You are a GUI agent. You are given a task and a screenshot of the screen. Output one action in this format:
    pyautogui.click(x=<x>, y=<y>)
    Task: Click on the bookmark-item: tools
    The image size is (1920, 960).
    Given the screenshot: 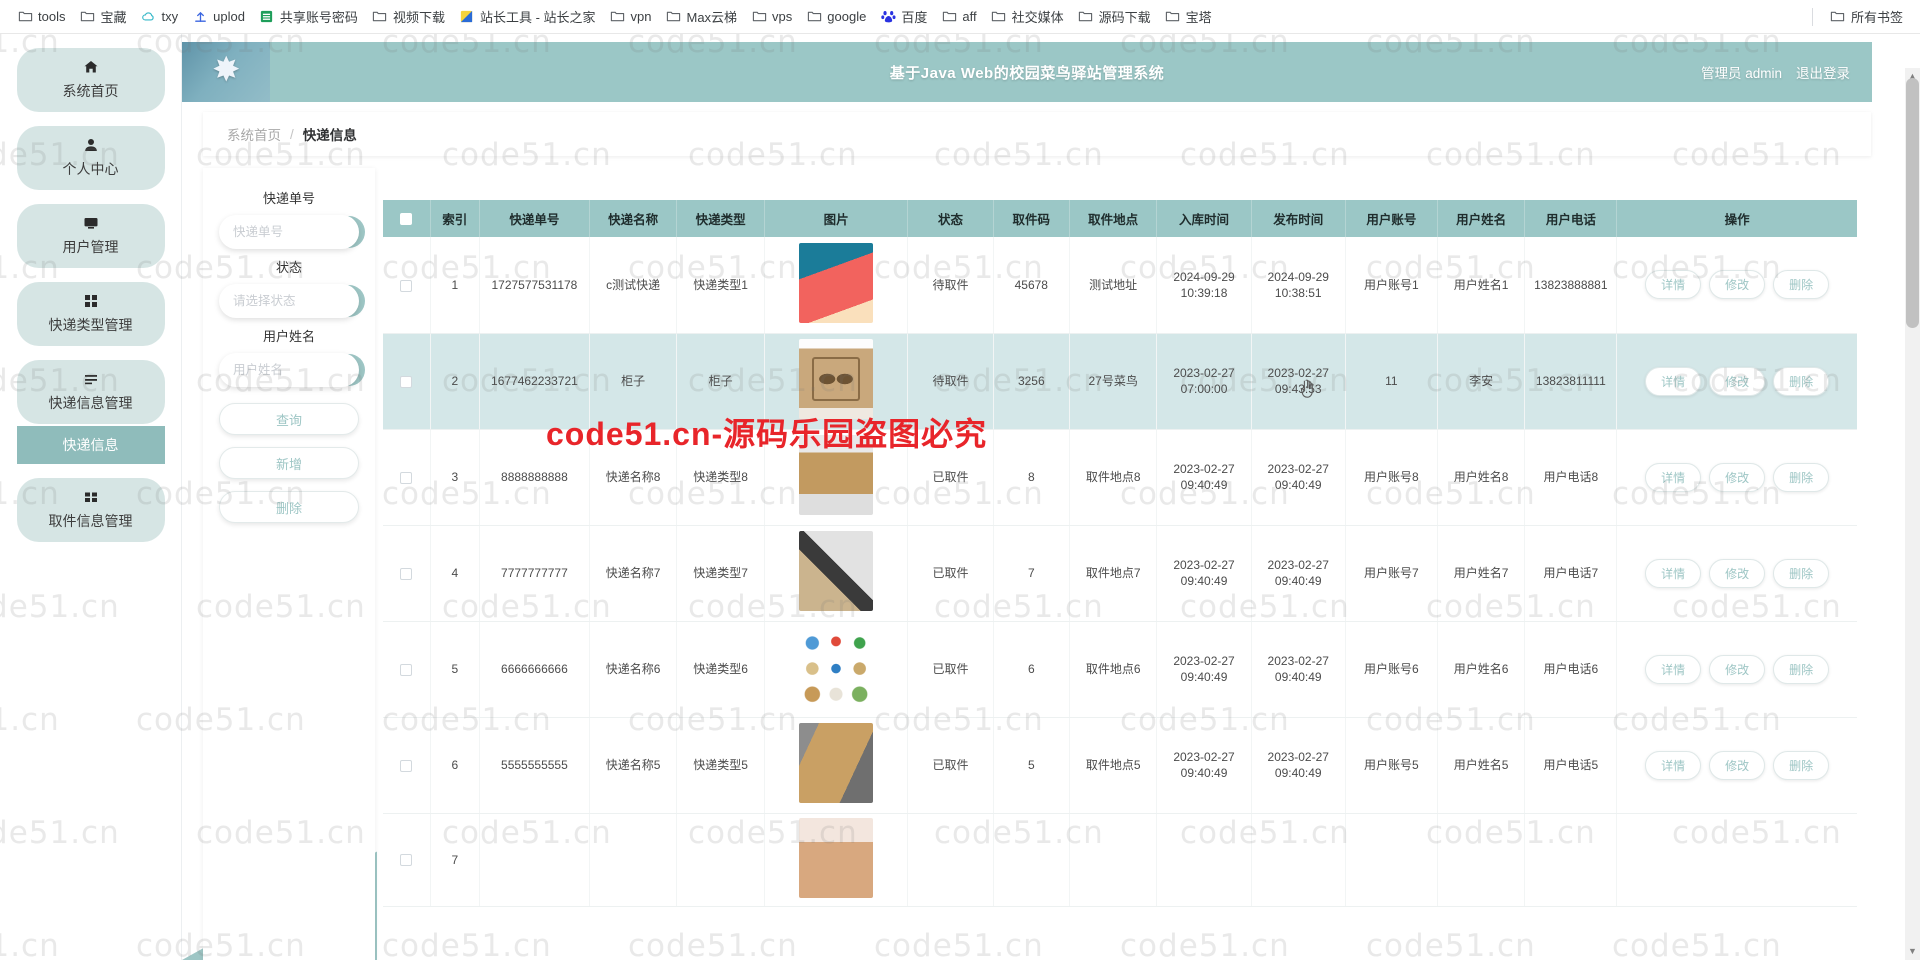 What is the action you would take?
    pyautogui.click(x=41, y=17)
    